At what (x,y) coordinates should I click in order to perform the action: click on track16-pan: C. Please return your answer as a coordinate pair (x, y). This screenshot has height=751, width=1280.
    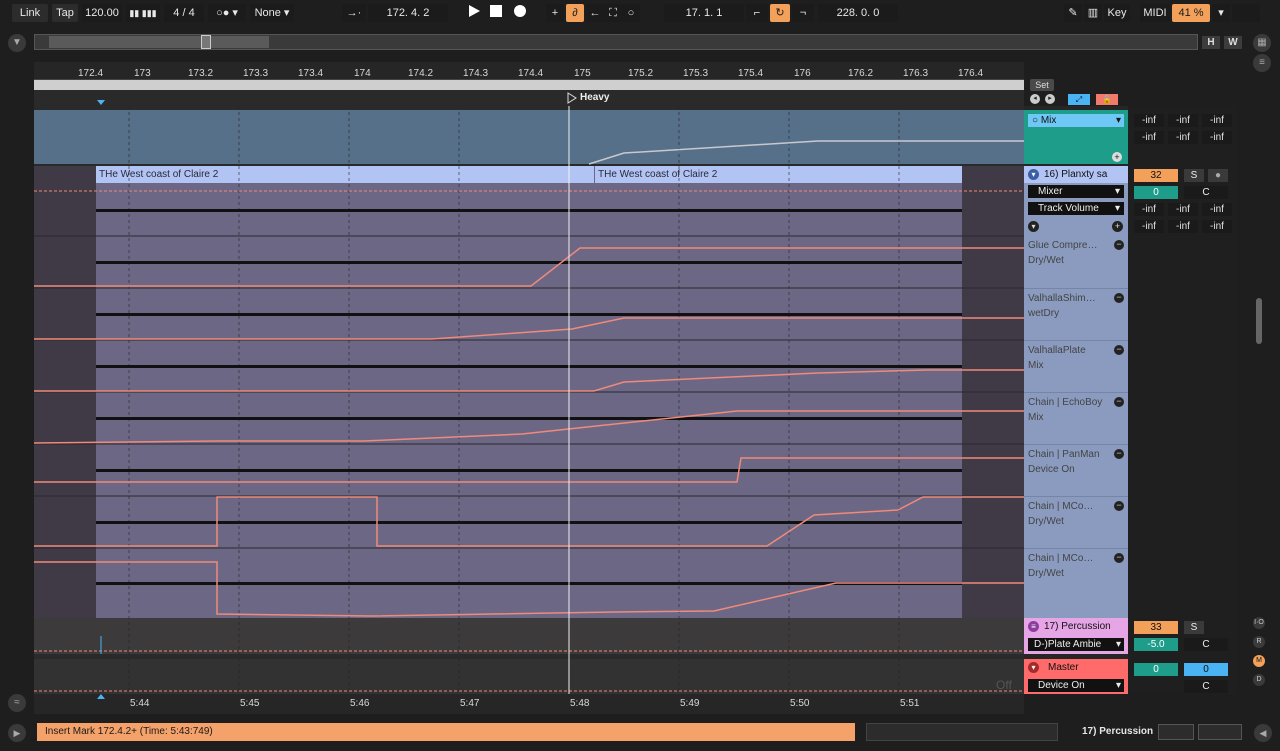
    Looking at the image, I should click on (1206, 192).